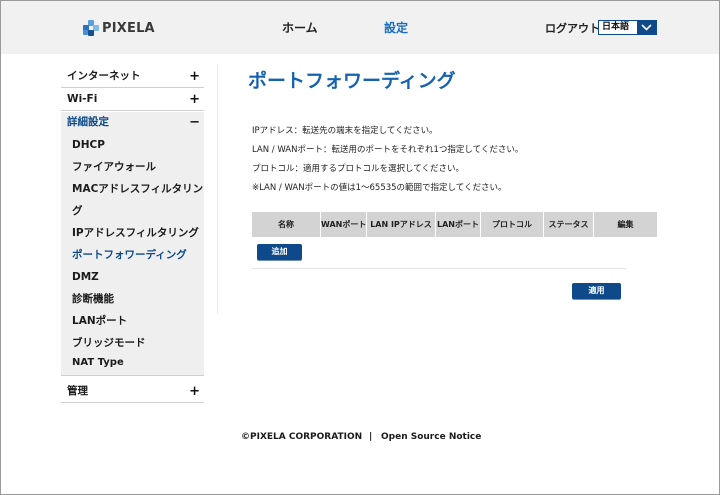 This screenshot has width=720, height=495. What do you see at coordinates (352, 81) in the screenshot?
I see `page-title: ポートフォワーディング` at bounding box center [352, 81].